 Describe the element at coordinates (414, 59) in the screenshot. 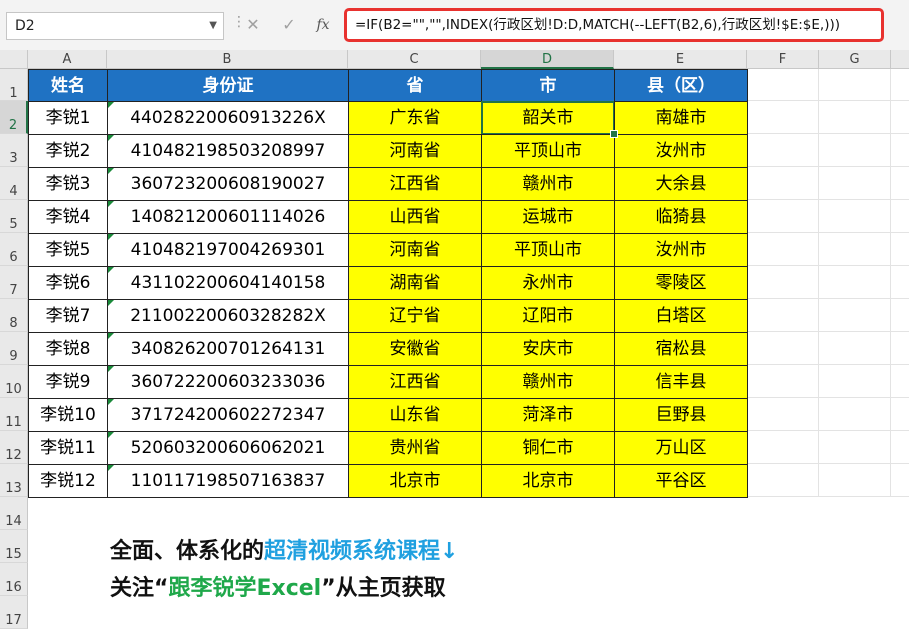

I see `column-header-c: C` at that location.